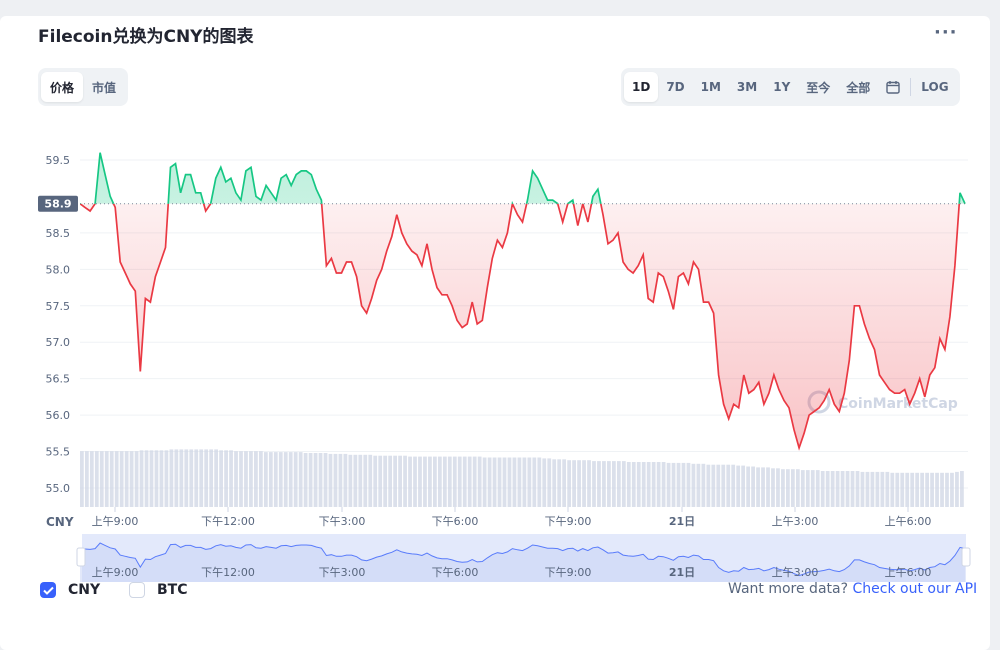 This screenshot has height=650, width=1000. What do you see at coordinates (914, 589) in the screenshot?
I see `api-link: Check out our API` at bounding box center [914, 589].